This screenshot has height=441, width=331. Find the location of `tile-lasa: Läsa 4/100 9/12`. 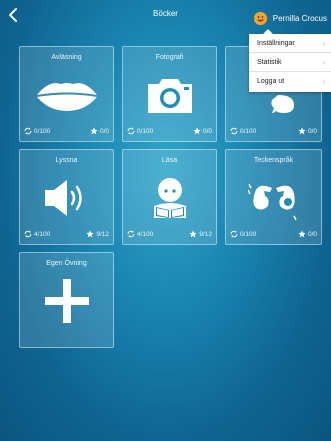

tile-lasa: Läsa 4/100 9/12 is located at coordinates (169, 197).